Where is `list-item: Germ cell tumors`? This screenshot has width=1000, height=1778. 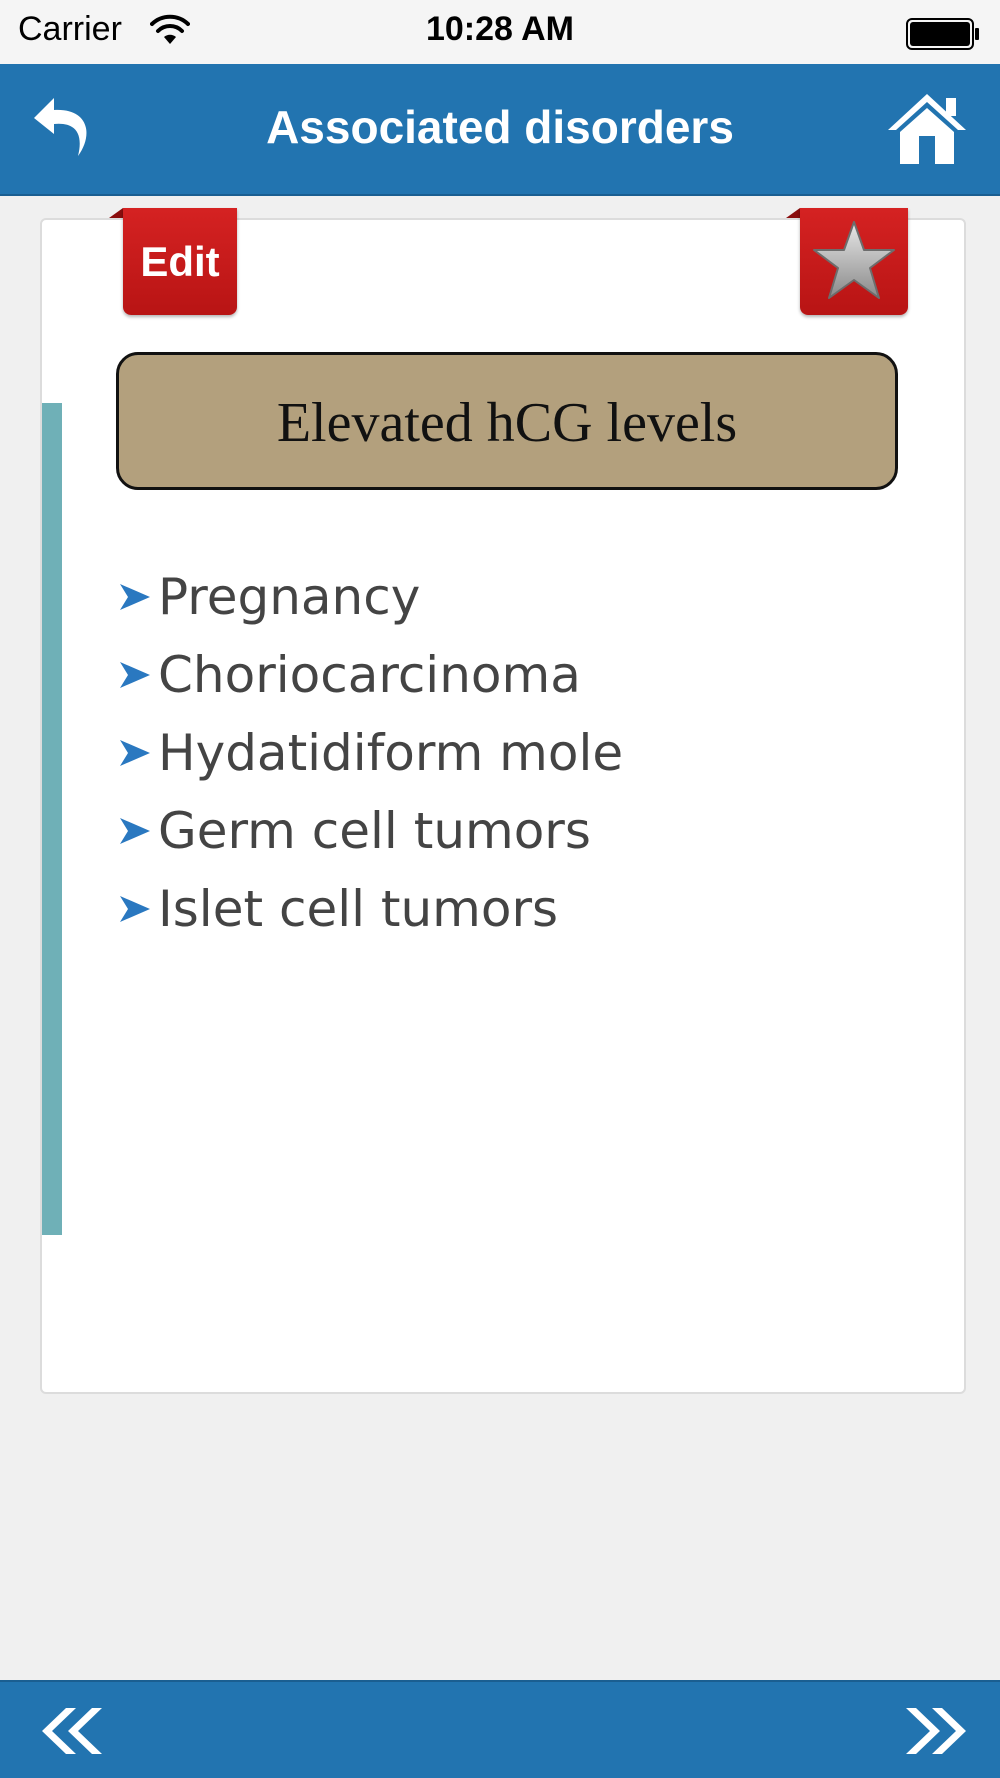 list-item: Germ cell tumors is located at coordinates (508, 831).